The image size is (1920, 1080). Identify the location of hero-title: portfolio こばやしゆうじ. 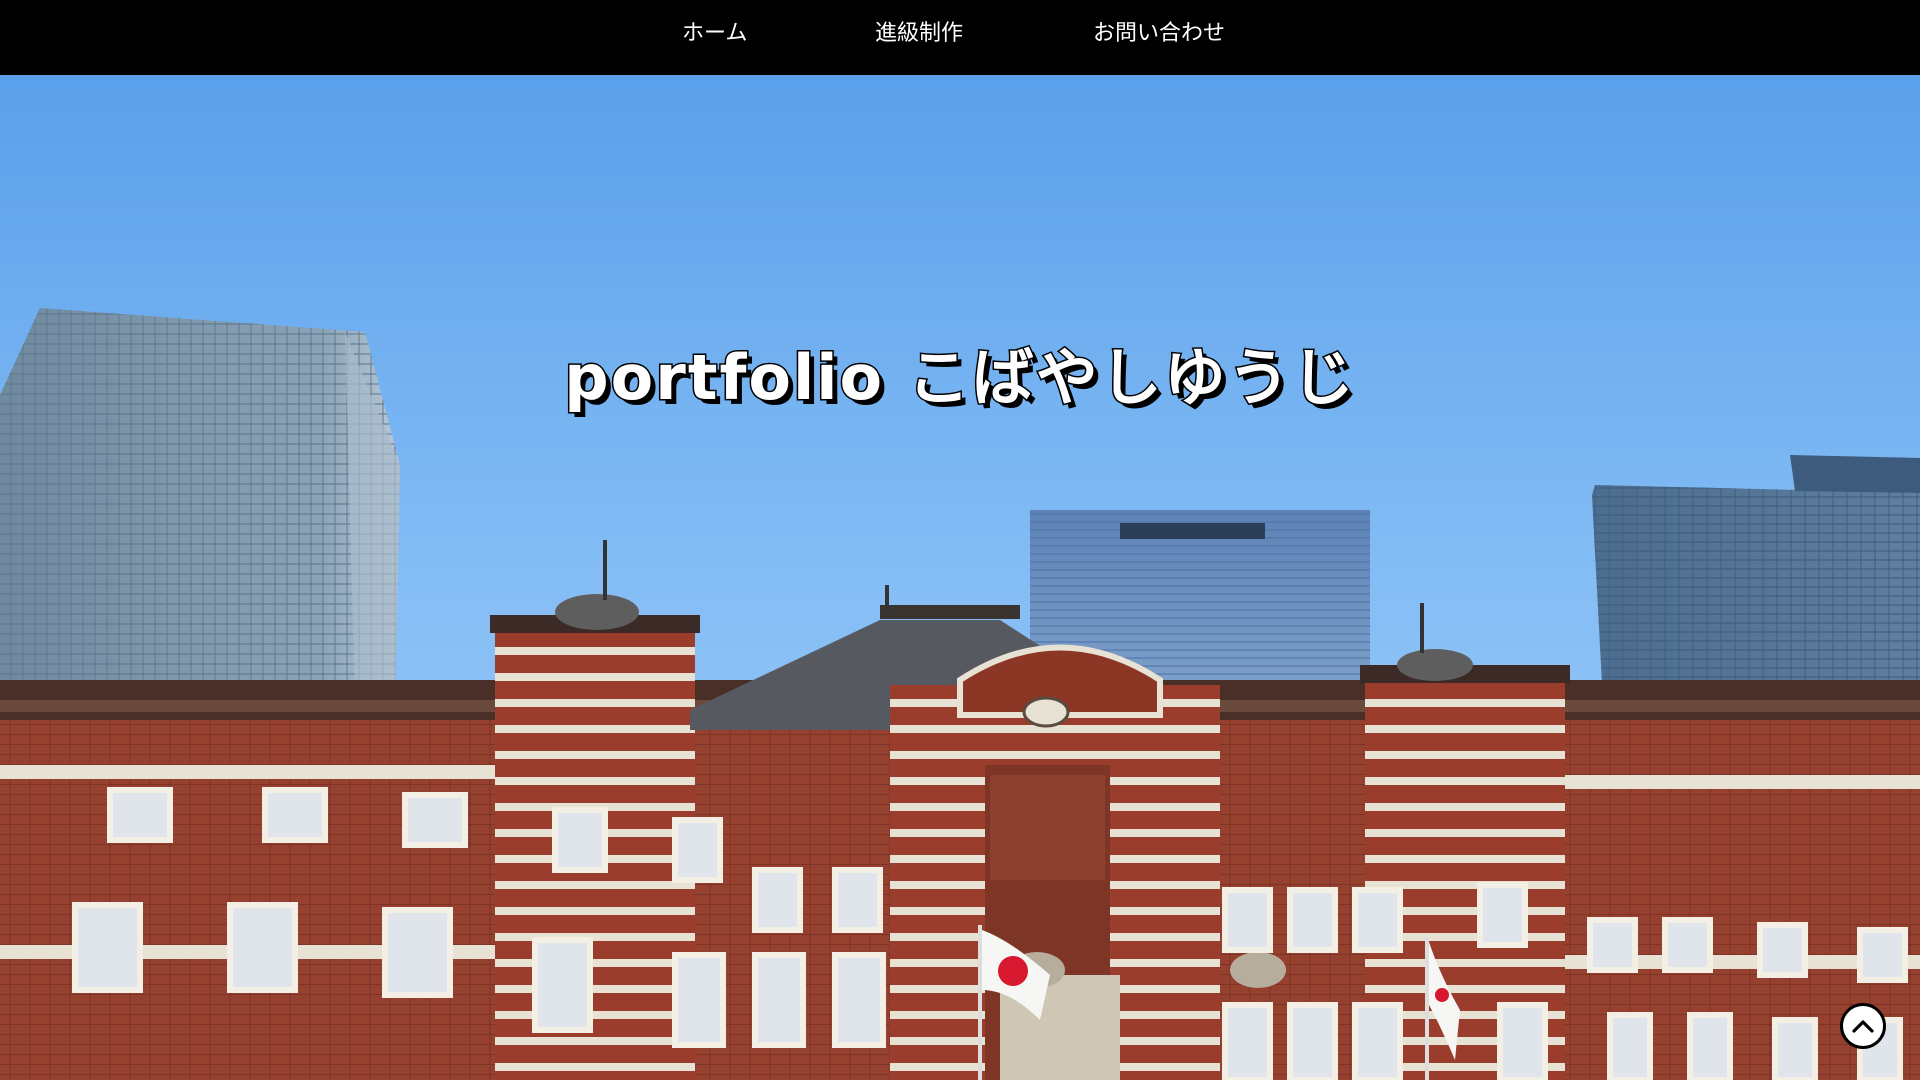
(959, 377).